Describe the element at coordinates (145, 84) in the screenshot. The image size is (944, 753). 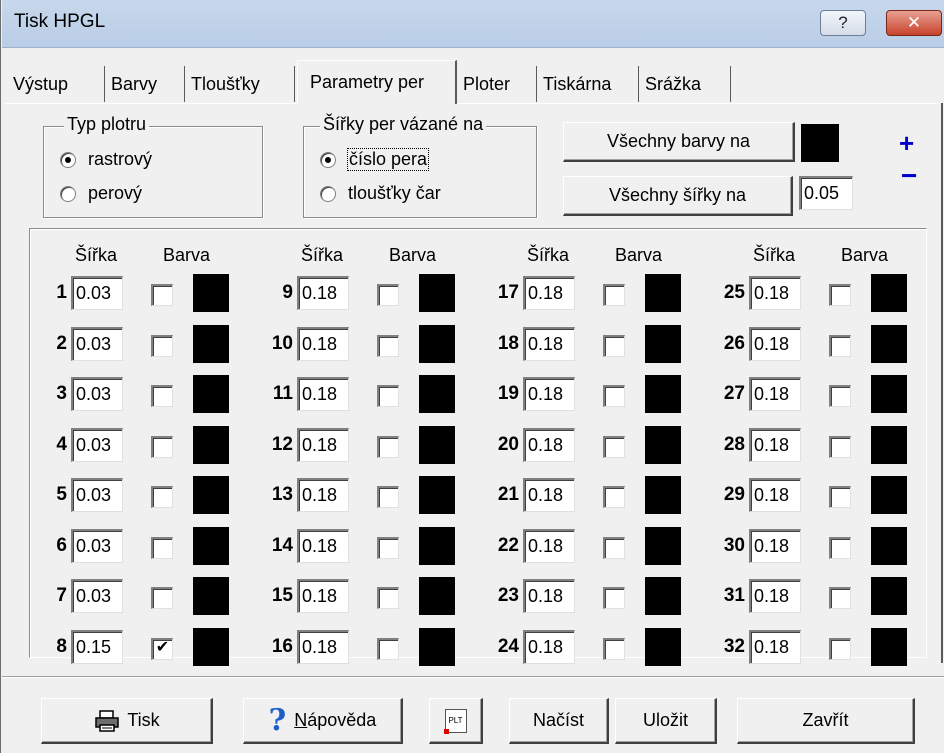
I see `tab-barvy: Barvy` at that location.